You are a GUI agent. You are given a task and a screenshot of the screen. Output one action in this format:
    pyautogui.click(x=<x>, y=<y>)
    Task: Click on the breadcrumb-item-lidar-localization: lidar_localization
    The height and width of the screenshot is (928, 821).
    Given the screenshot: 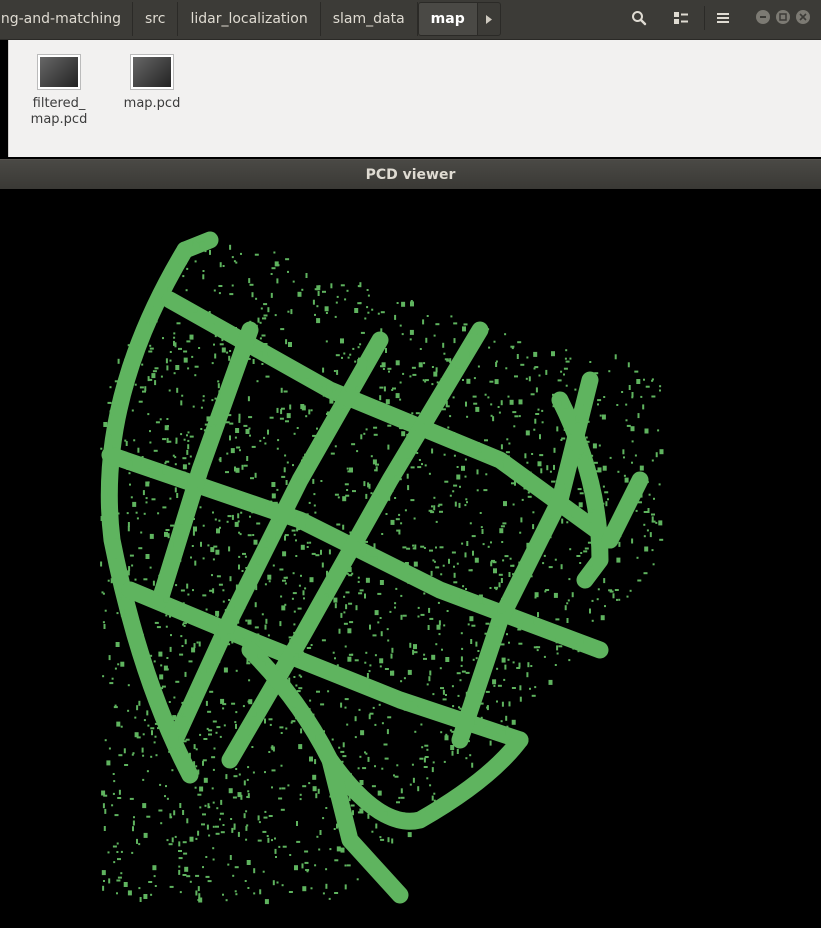 What is the action you would take?
    pyautogui.click(x=249, y=19)
    